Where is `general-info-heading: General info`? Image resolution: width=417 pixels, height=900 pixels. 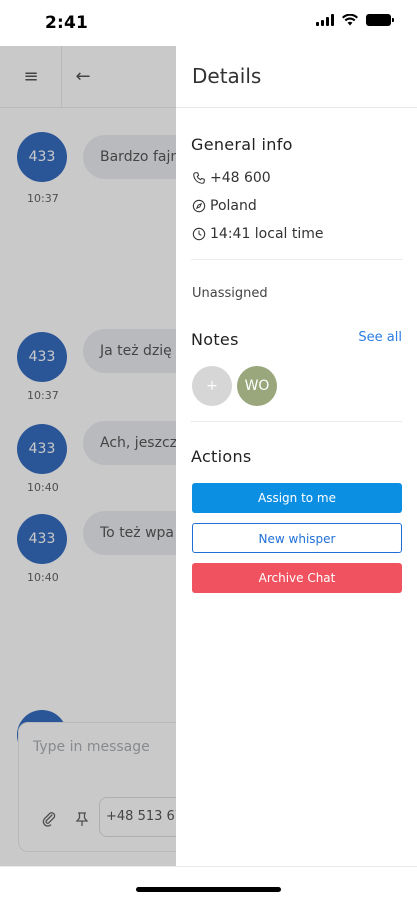 general-info-heading: General info is located at coordinates (242, 144).